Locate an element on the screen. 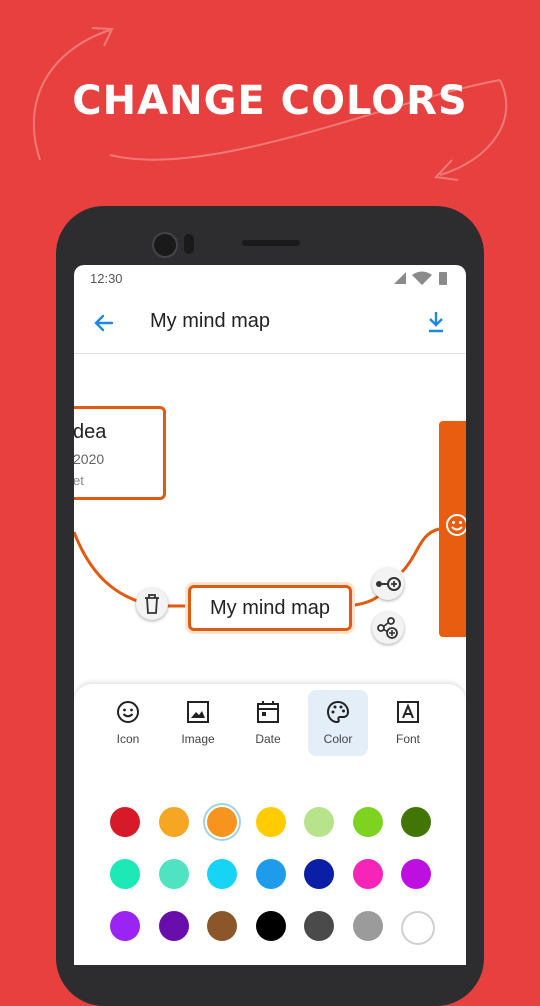  image-icon is located at coordinates (198, 712).